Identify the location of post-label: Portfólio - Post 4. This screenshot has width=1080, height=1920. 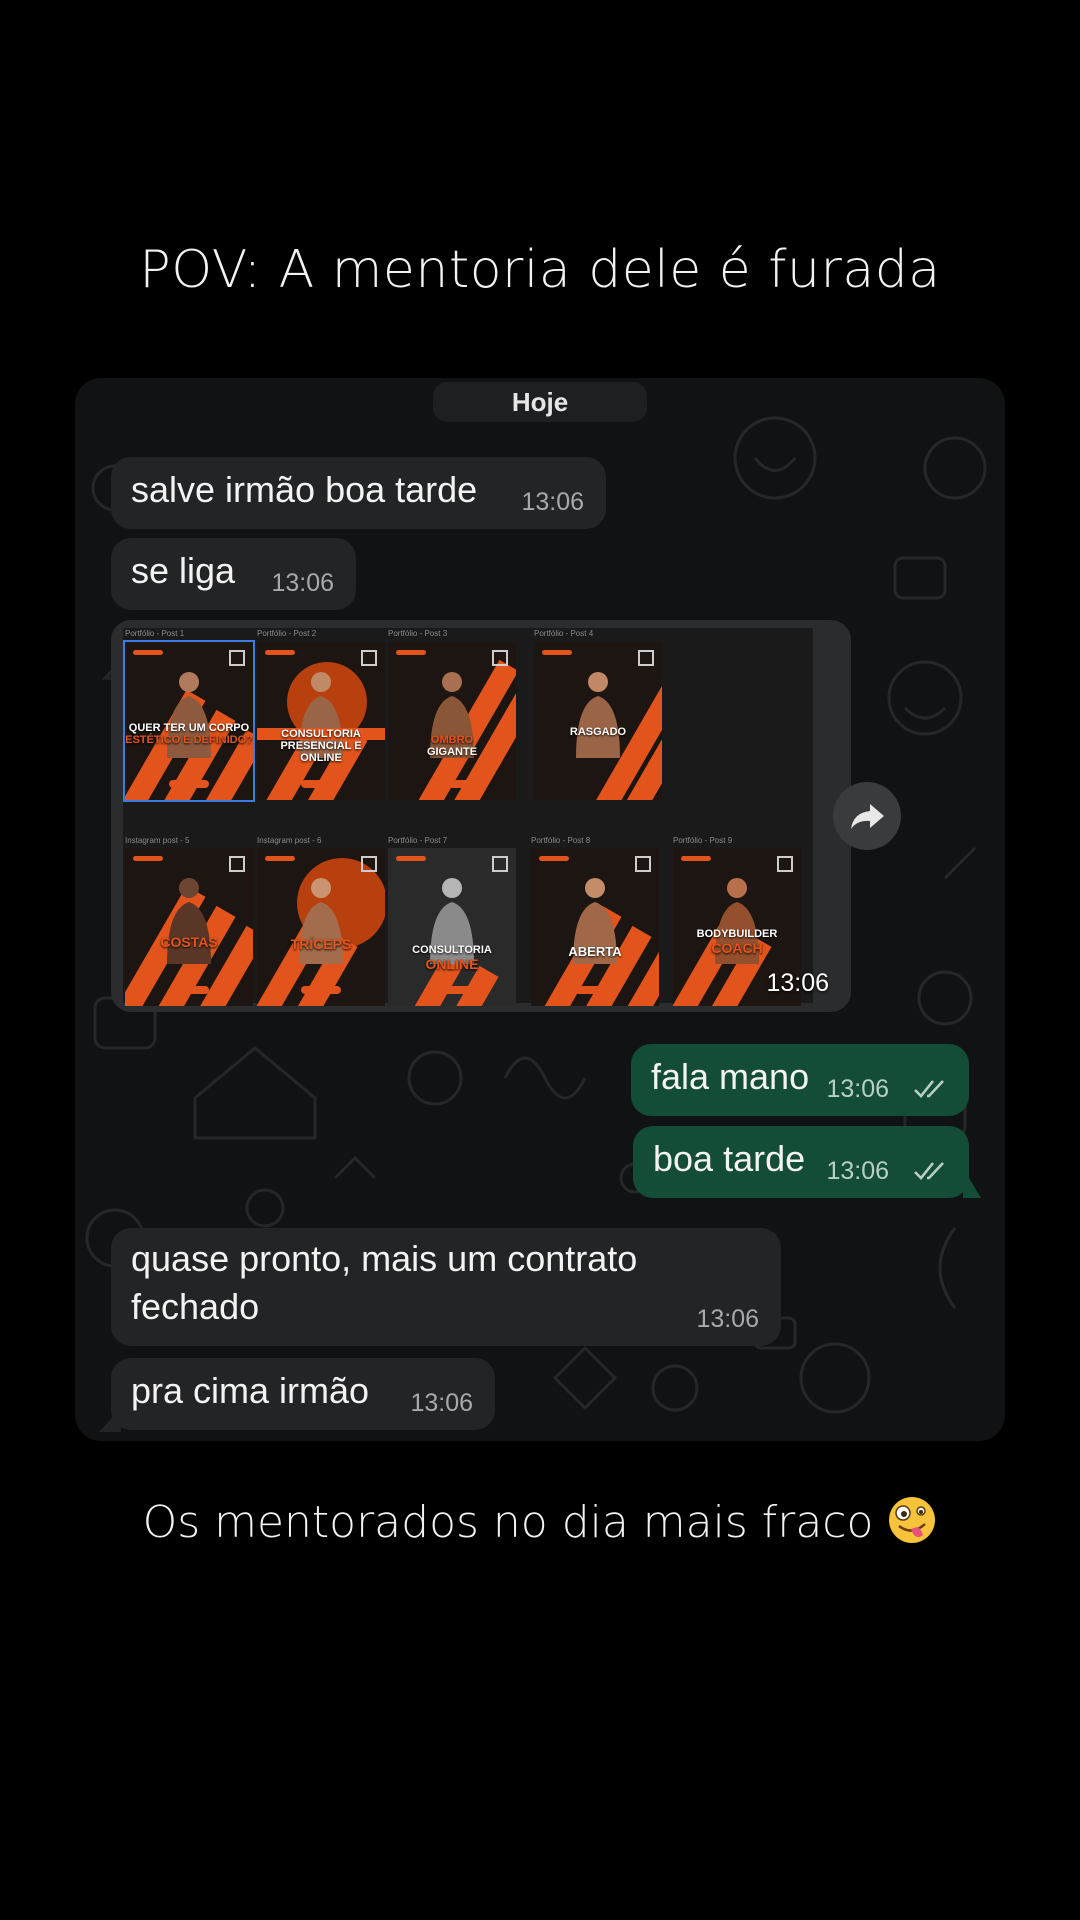
(564, 633).